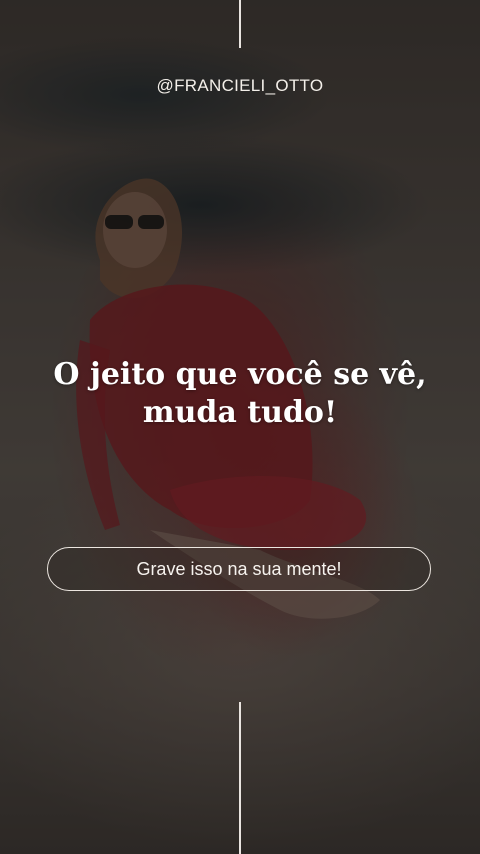 Image resolution: width=480 pixels, height=854 pixels. Describe the element at coordinates (240, 374) in the screenshot. I see `headline-line-1: O jeito que você se vê,` at that location.